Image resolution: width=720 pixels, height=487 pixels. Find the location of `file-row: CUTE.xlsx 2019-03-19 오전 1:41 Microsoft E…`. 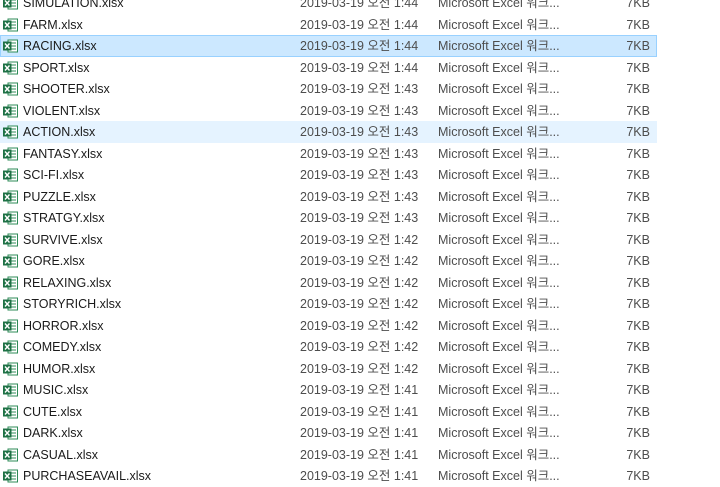

file-row: CUTE.xlsx 2019-03-19 오전 1:41 Microsoft E… is located at coordinates (328, 412).